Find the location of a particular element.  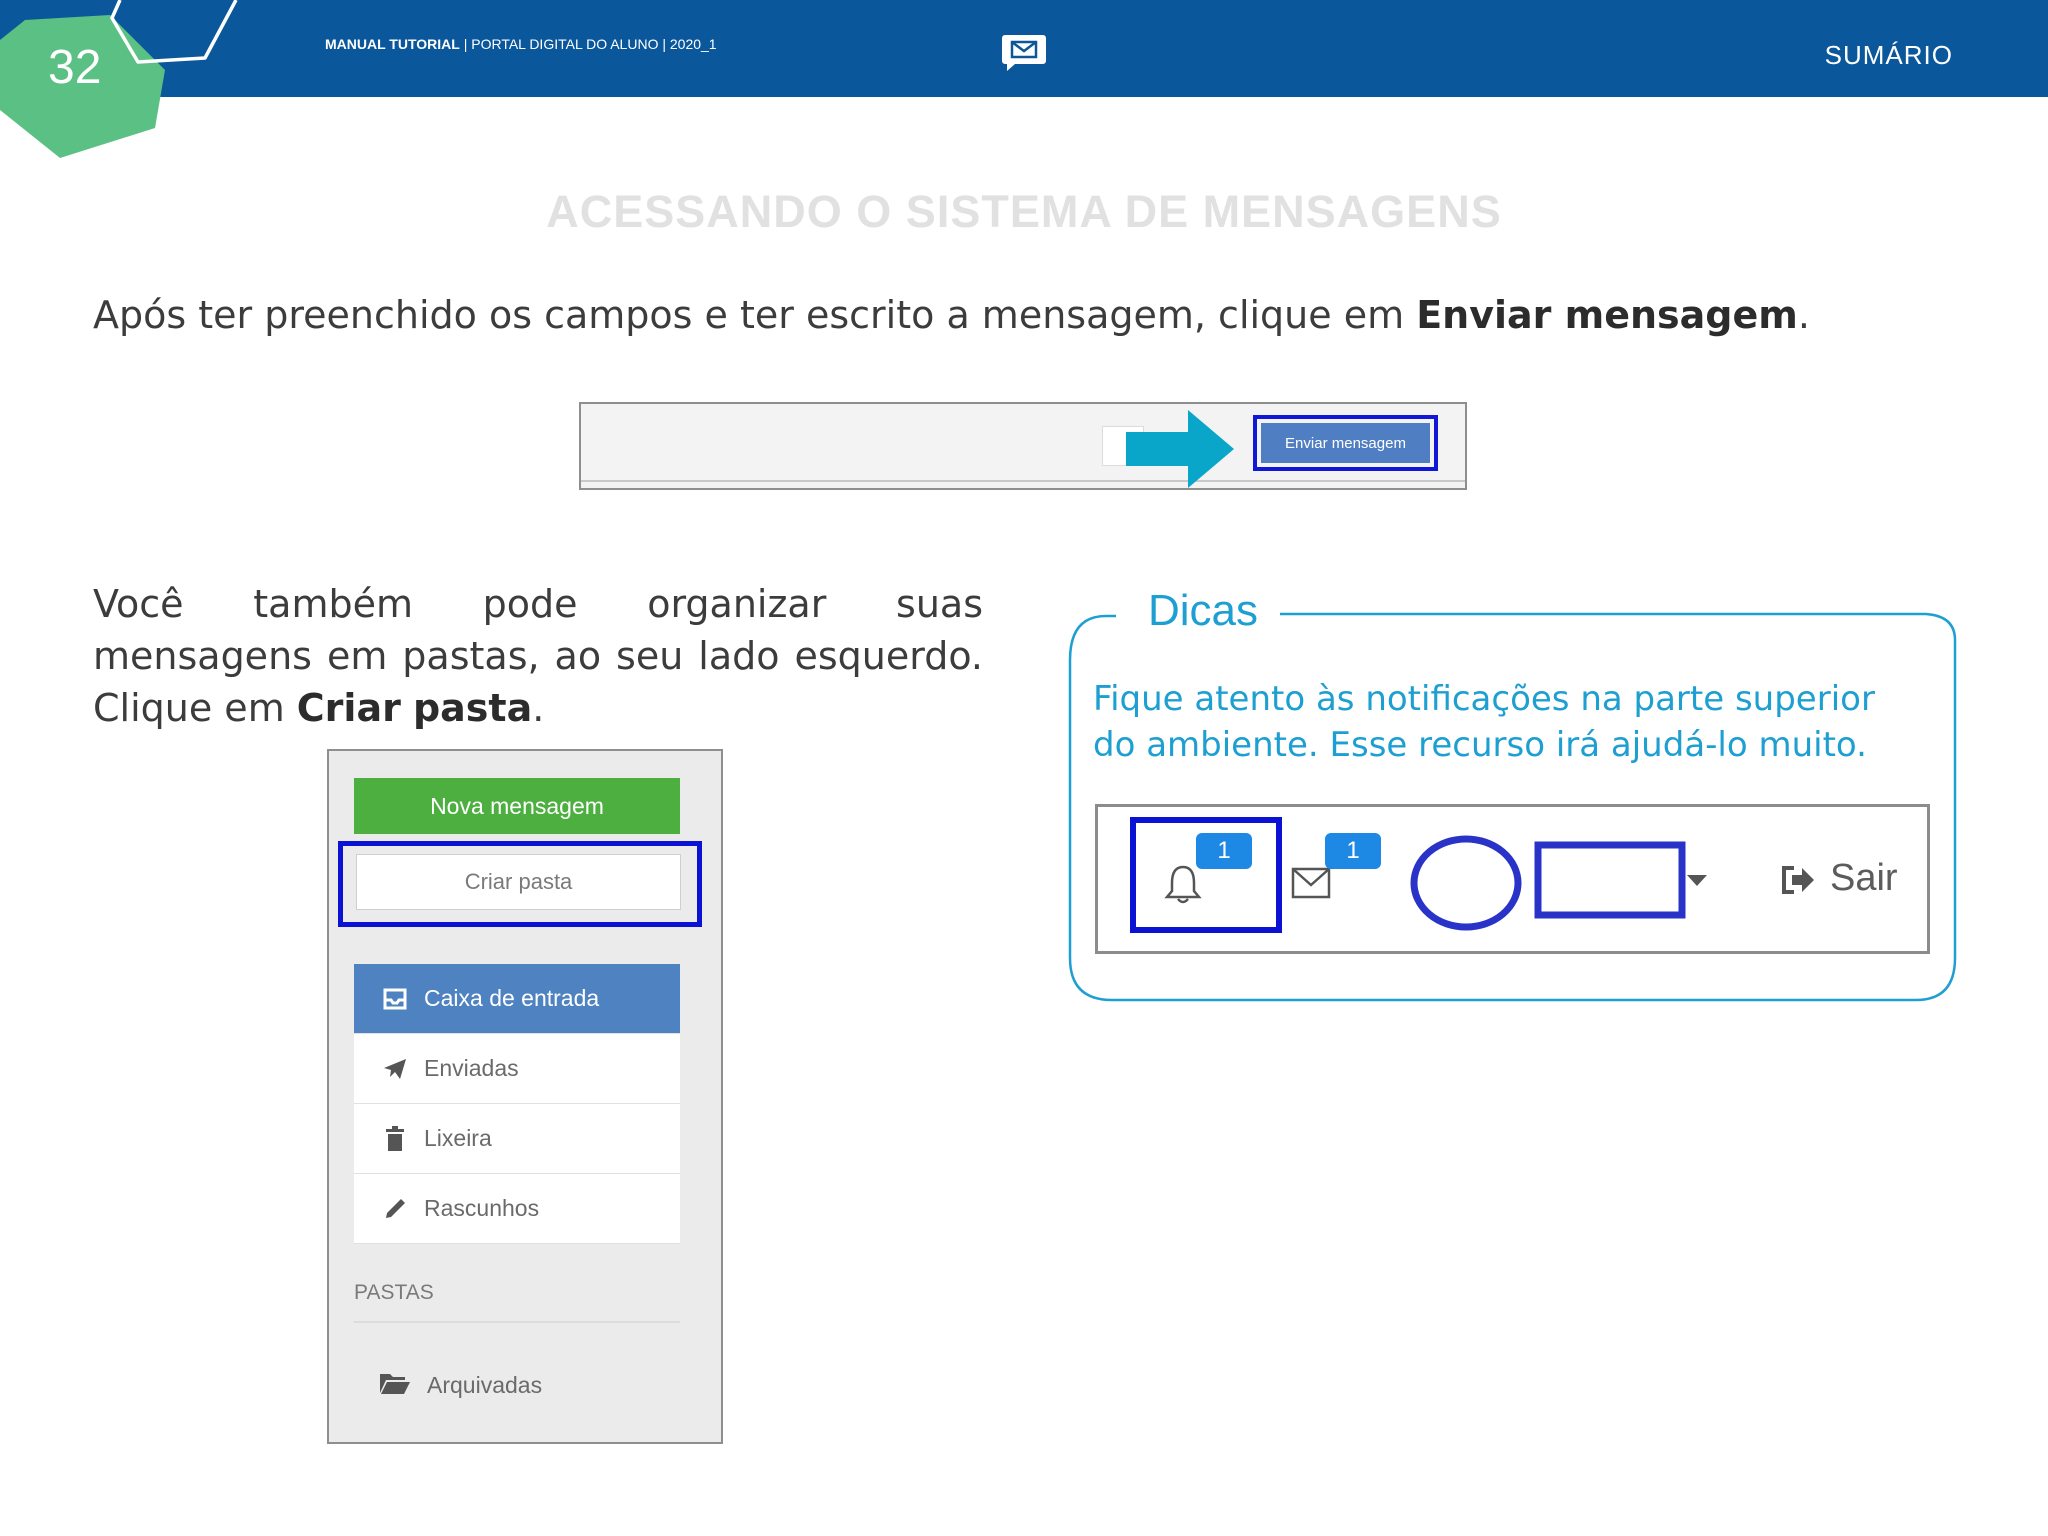

message-count-badge: 1 is located at coordinates (1353, 851).